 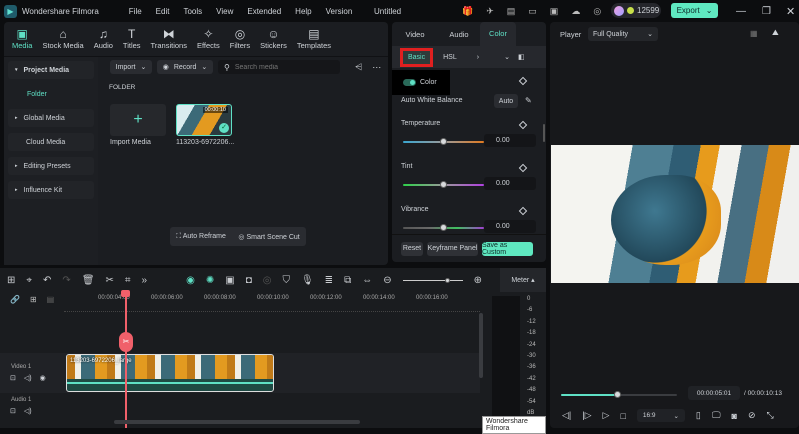 I want to click on video-clip: 113203-6972206_large, so click(x=170, y=373).